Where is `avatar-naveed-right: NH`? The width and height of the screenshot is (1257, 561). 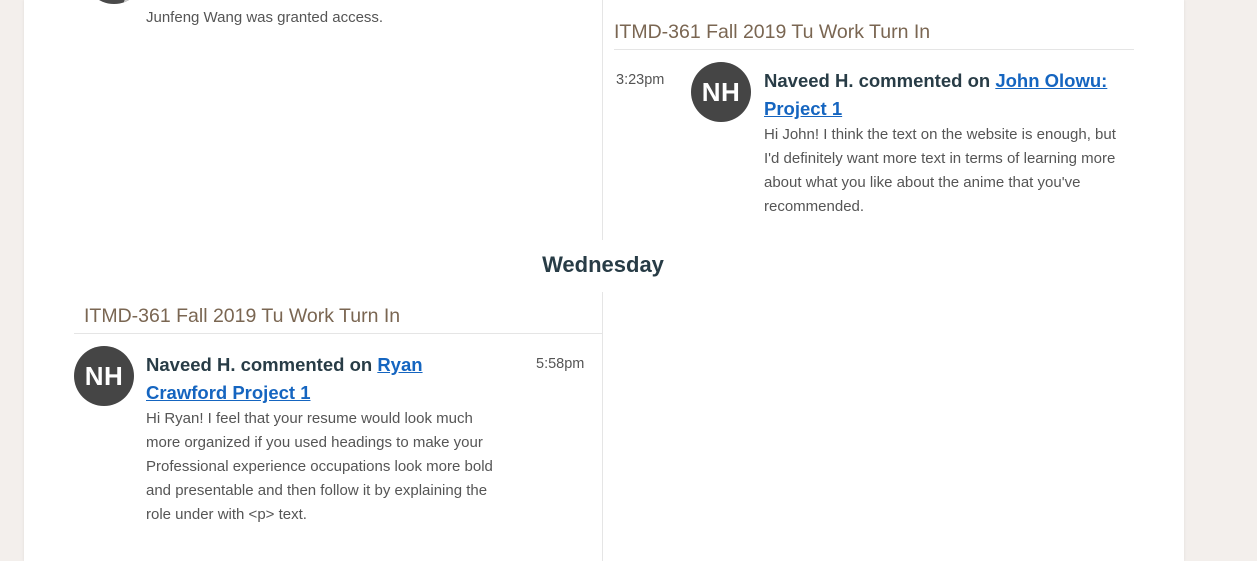 avatar-naveed-right: NH is located at coordinates (721, 92).